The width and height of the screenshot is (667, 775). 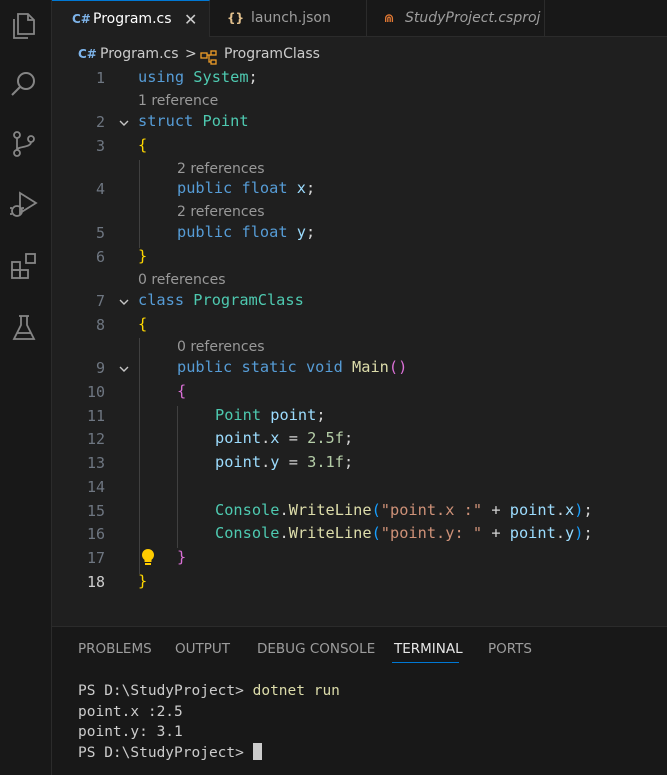 What do you see at coordinates (473, 18) in the screenshot?
I see `tab-label: StudyProject.csproj` at bounding box center [473, 18].